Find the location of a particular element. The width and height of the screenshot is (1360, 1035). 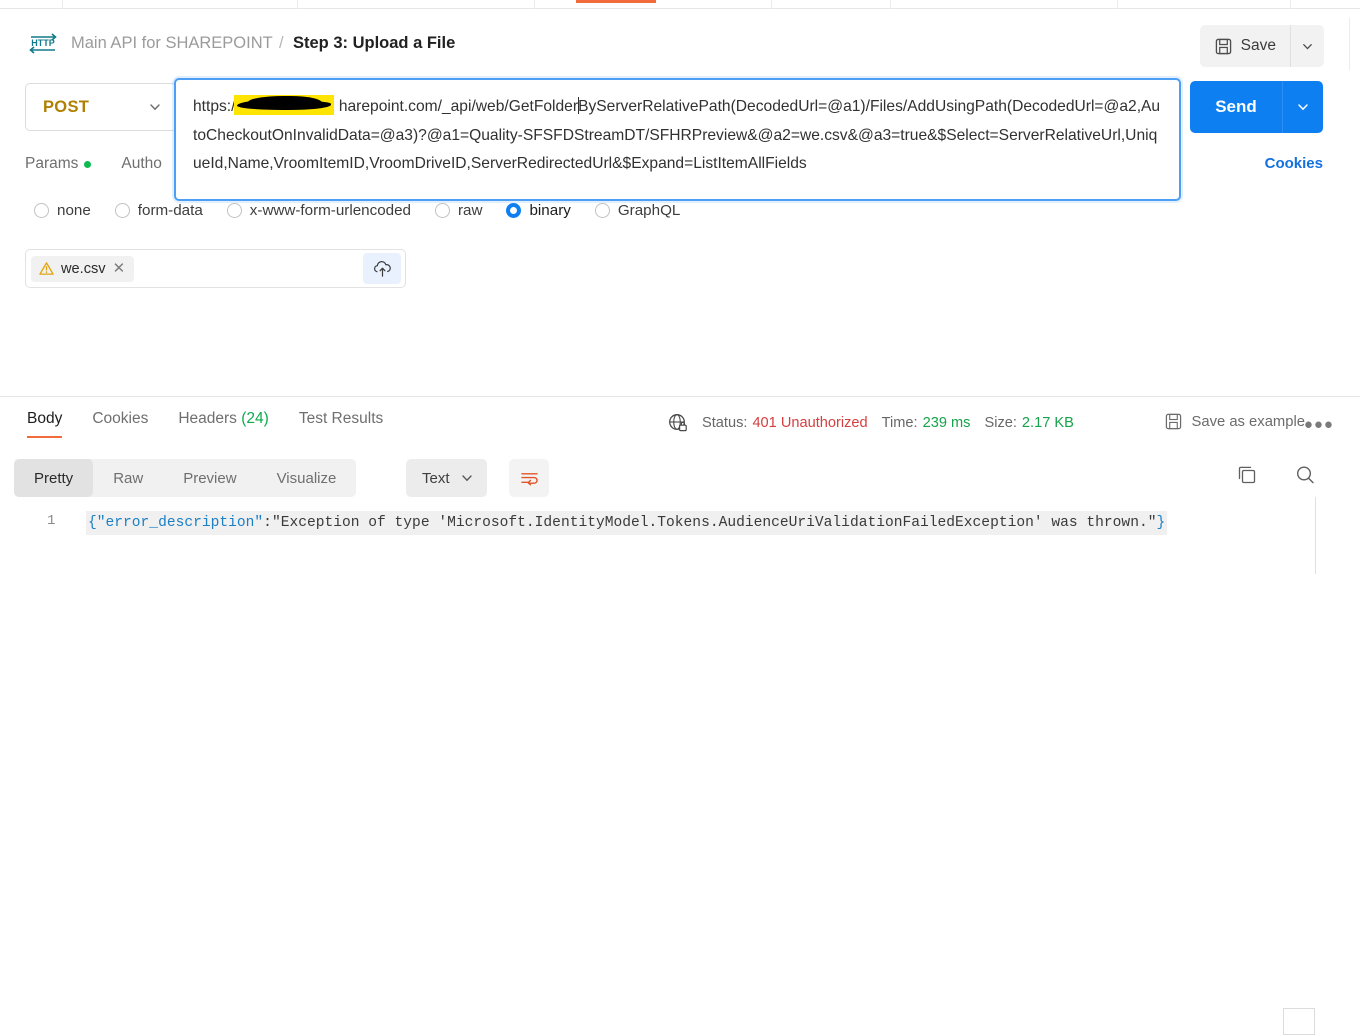

radio-x-www-form-urlencoded: x-www-form-urlencoded is located at coordinates (318, 210).